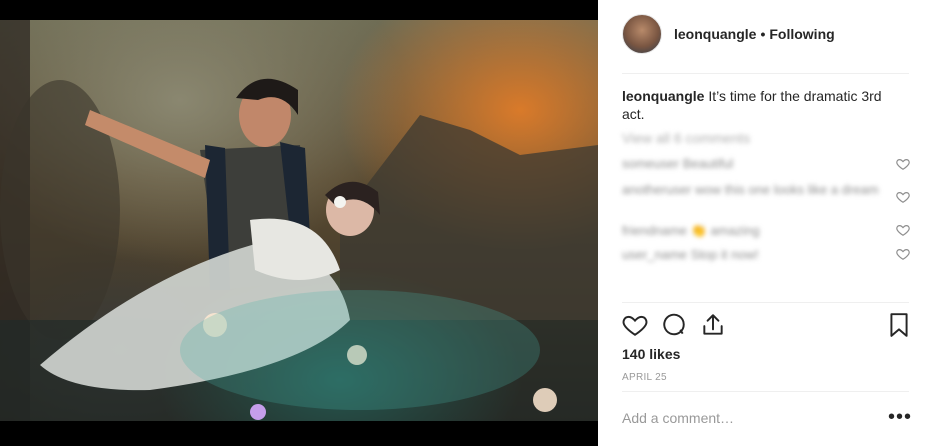 Image resolution: width=929 pixels, height=446 pixels. I want to click on action-bar, so click(767, 326).